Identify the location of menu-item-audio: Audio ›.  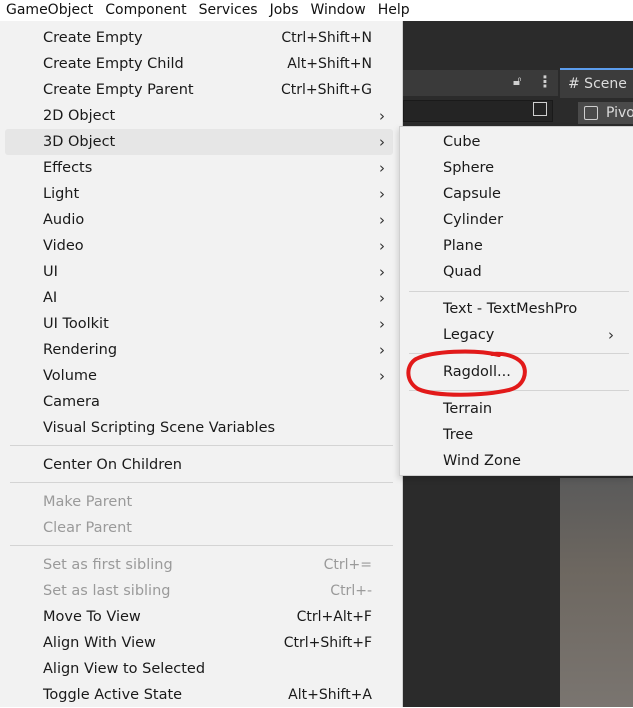
(199, 220).